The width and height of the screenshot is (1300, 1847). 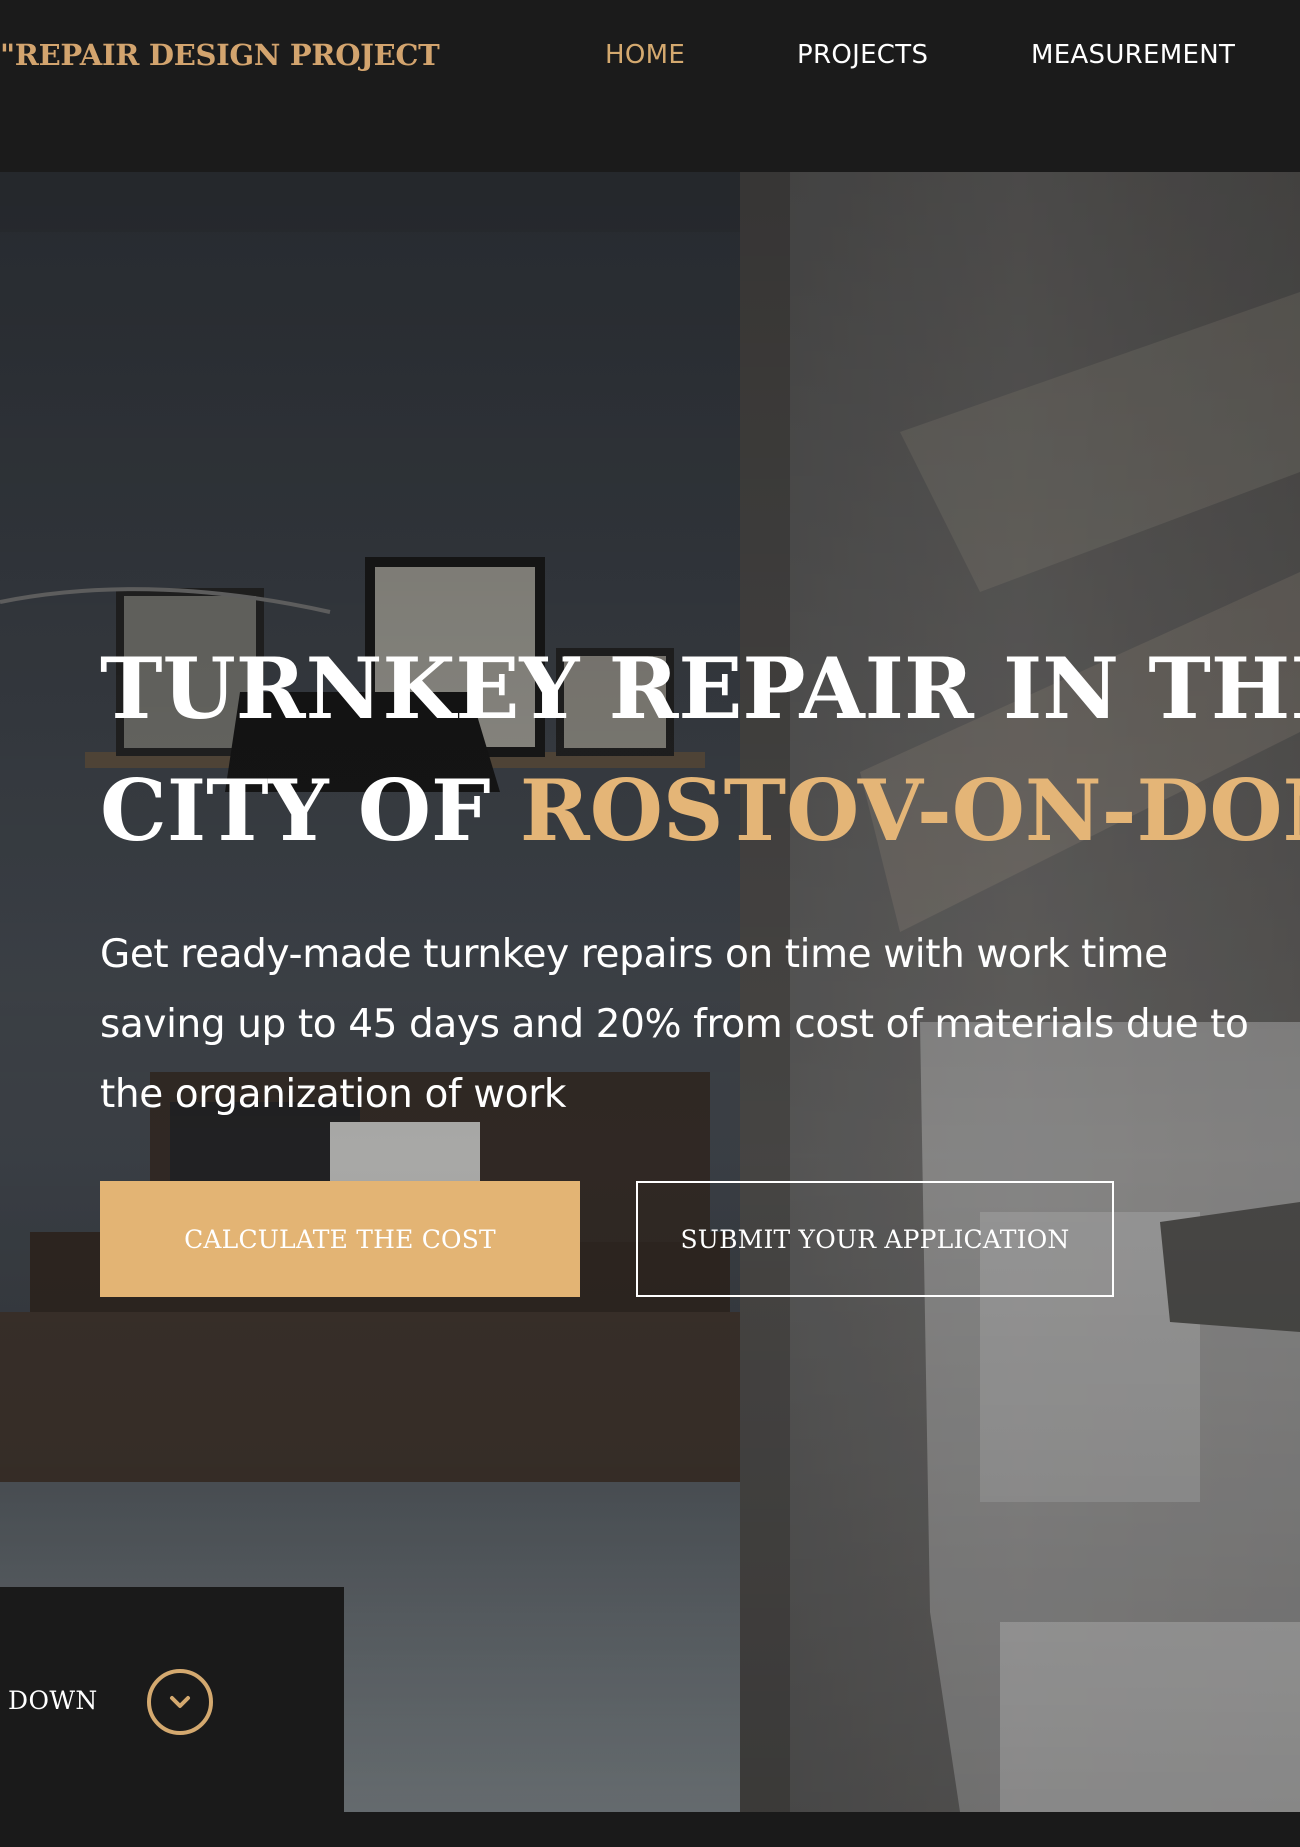 What do you see at coordinates (333, 1094) in the screenshot?
I see `subtitle-line-3: the organization of work` at bounding box center [333, 1094].